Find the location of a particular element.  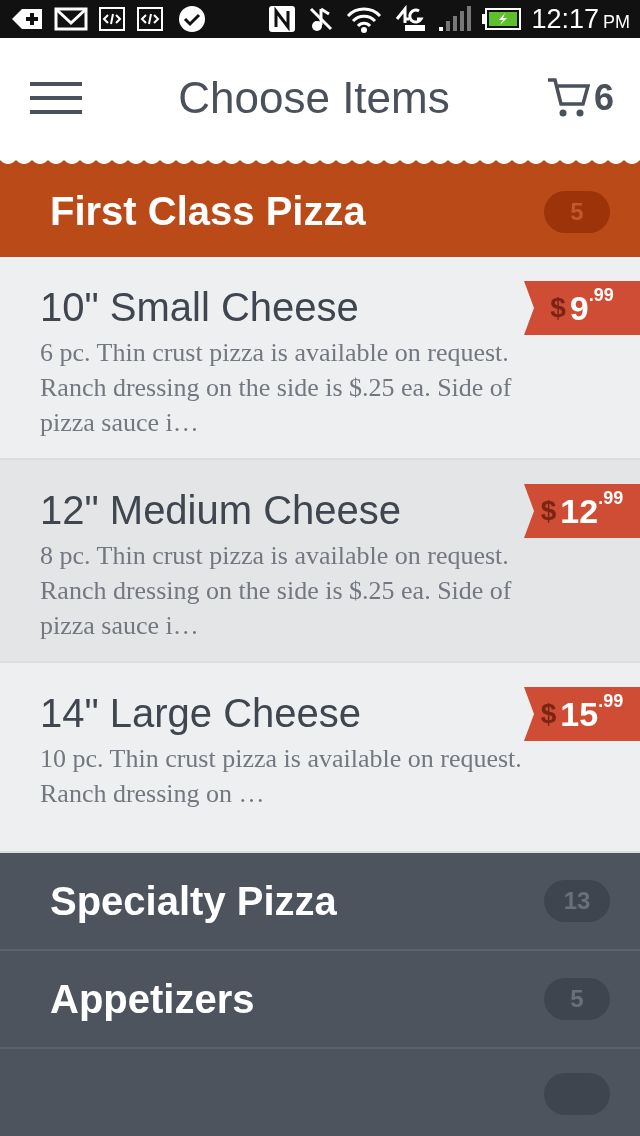

item-name: 14" Large Cheese is located at coordinates (201, 713).